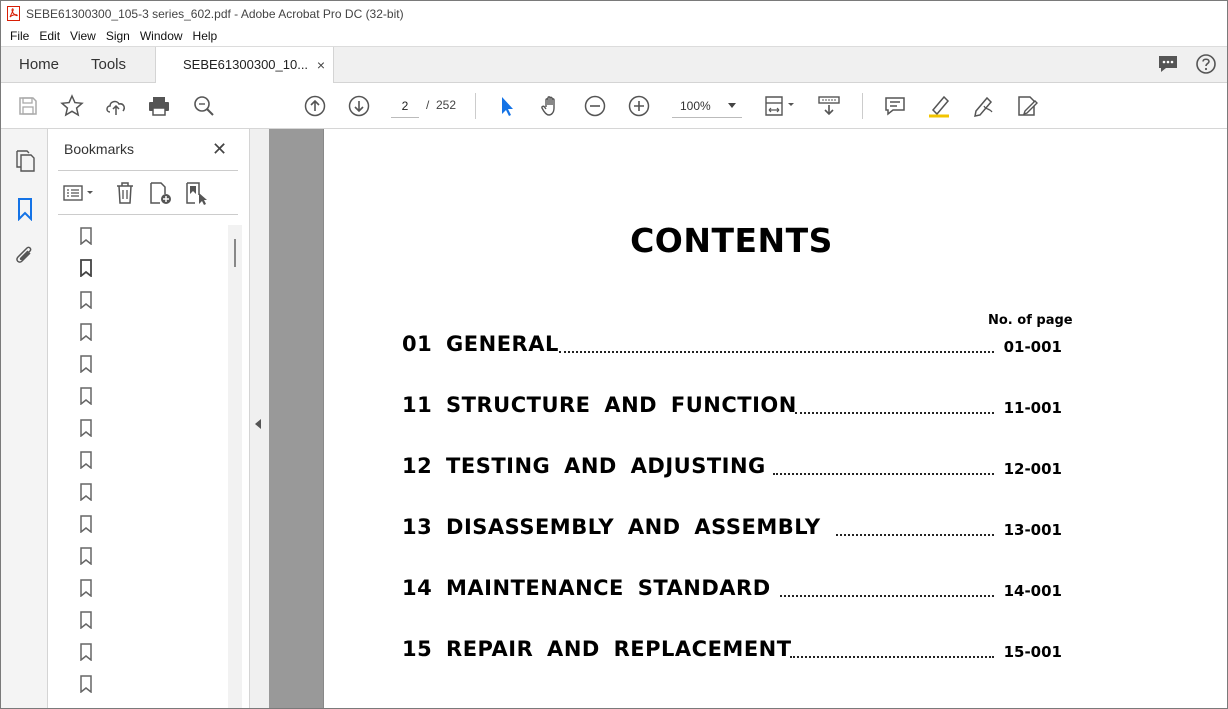 This screenshot has width=1228, height=709. I want to click on document-sign-icon, so click(1028, 106).